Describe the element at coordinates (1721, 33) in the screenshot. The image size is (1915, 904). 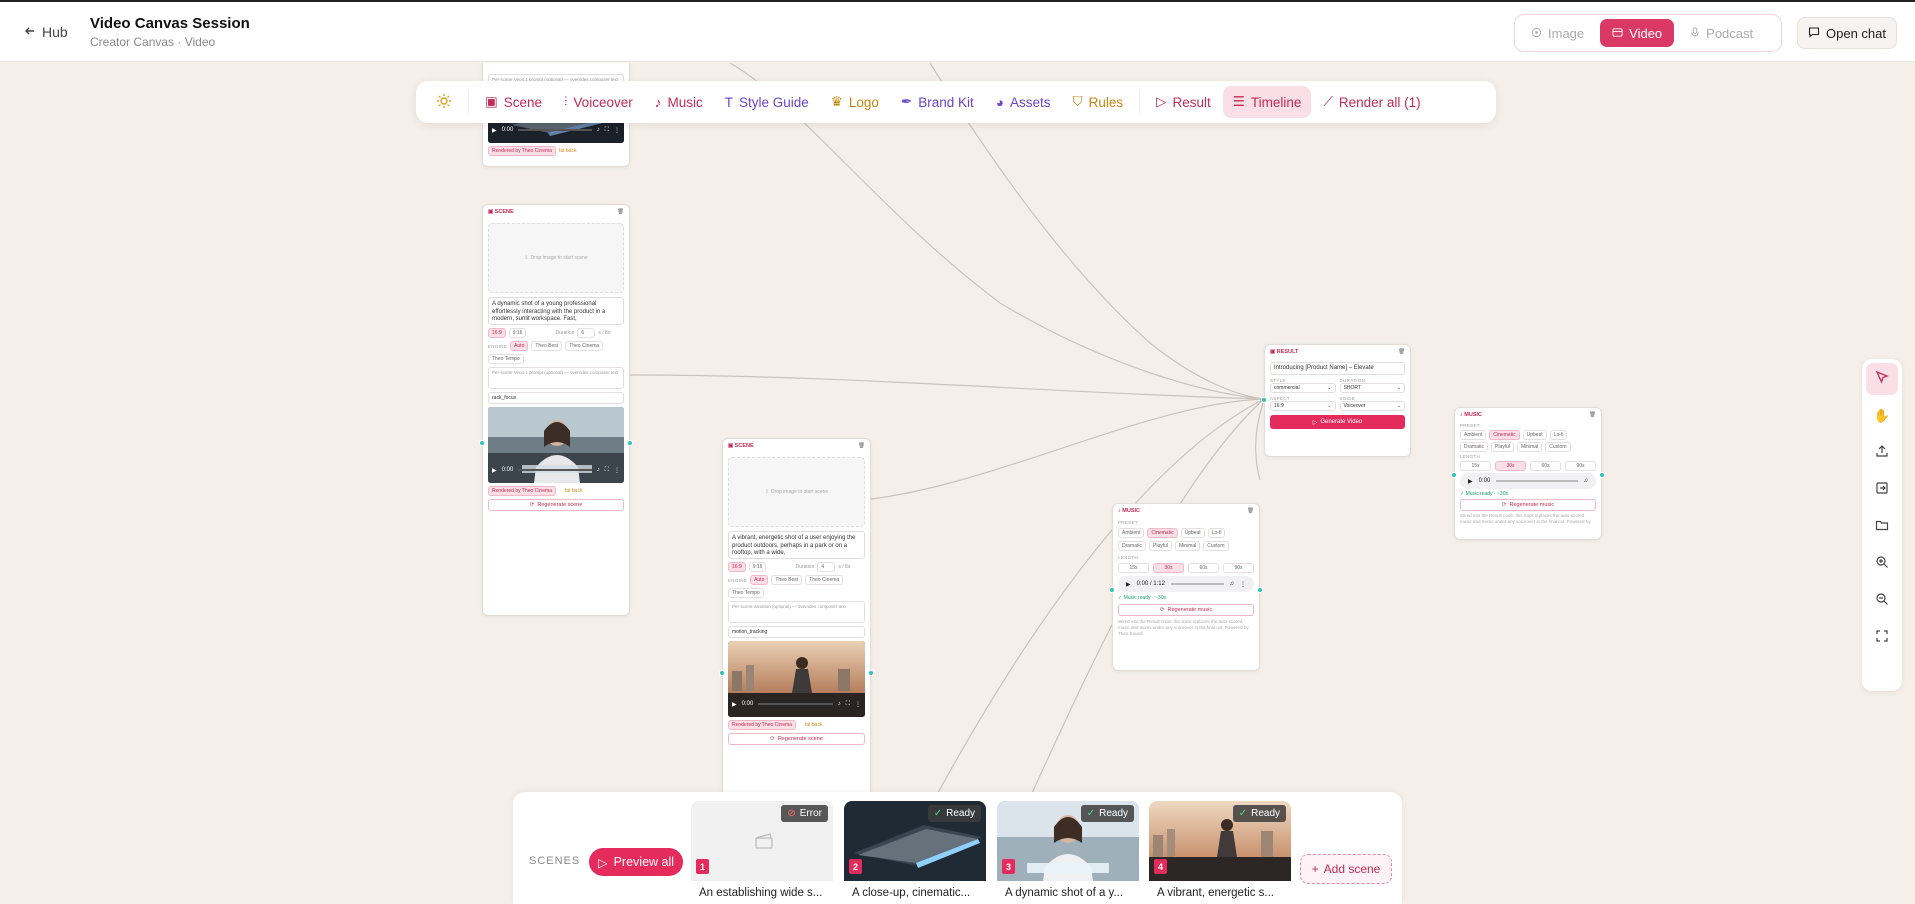
I see `mode-podcast: Podcast` at that location.